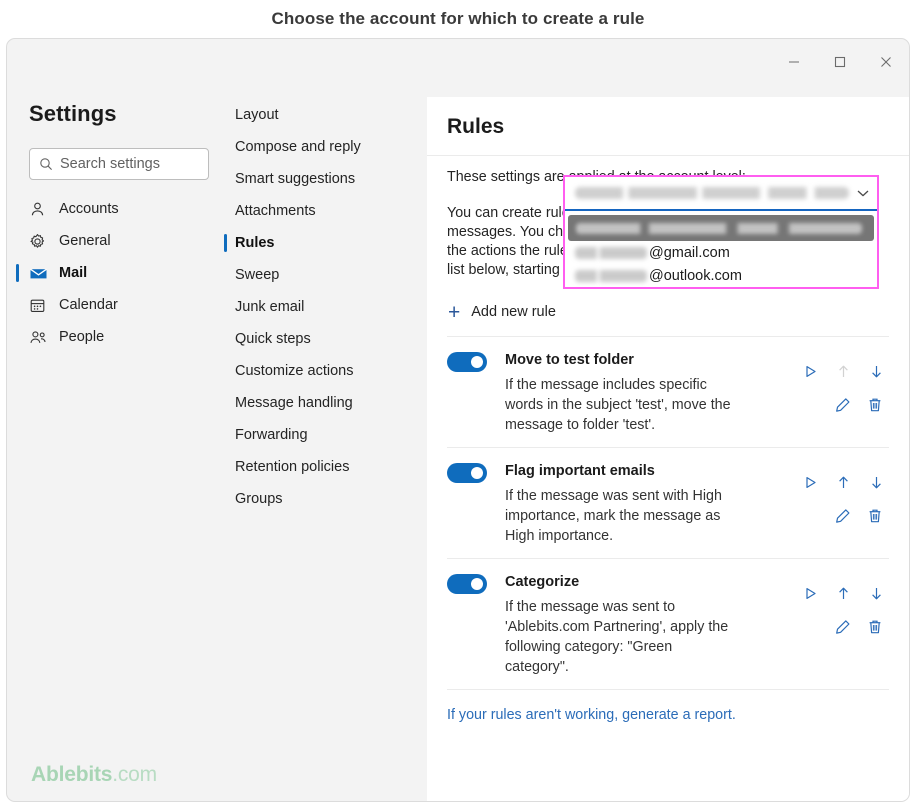  I want to click on chevron-down-icon, so click(863, 193).